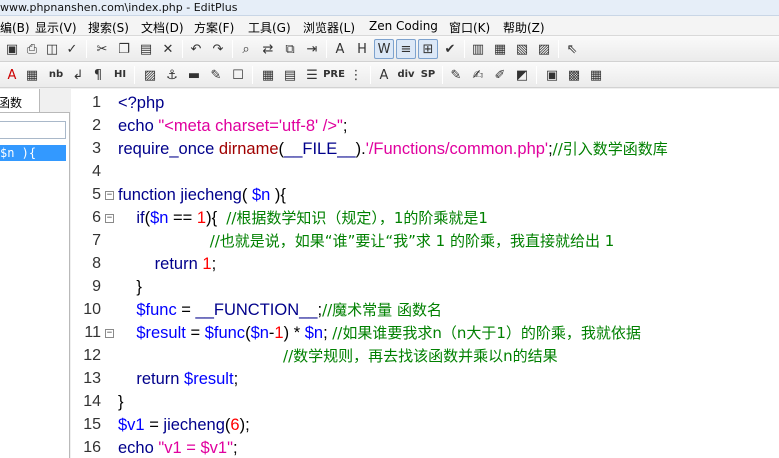  I want to click on horizontal-rule-icon: ▬, so click(194, 75).